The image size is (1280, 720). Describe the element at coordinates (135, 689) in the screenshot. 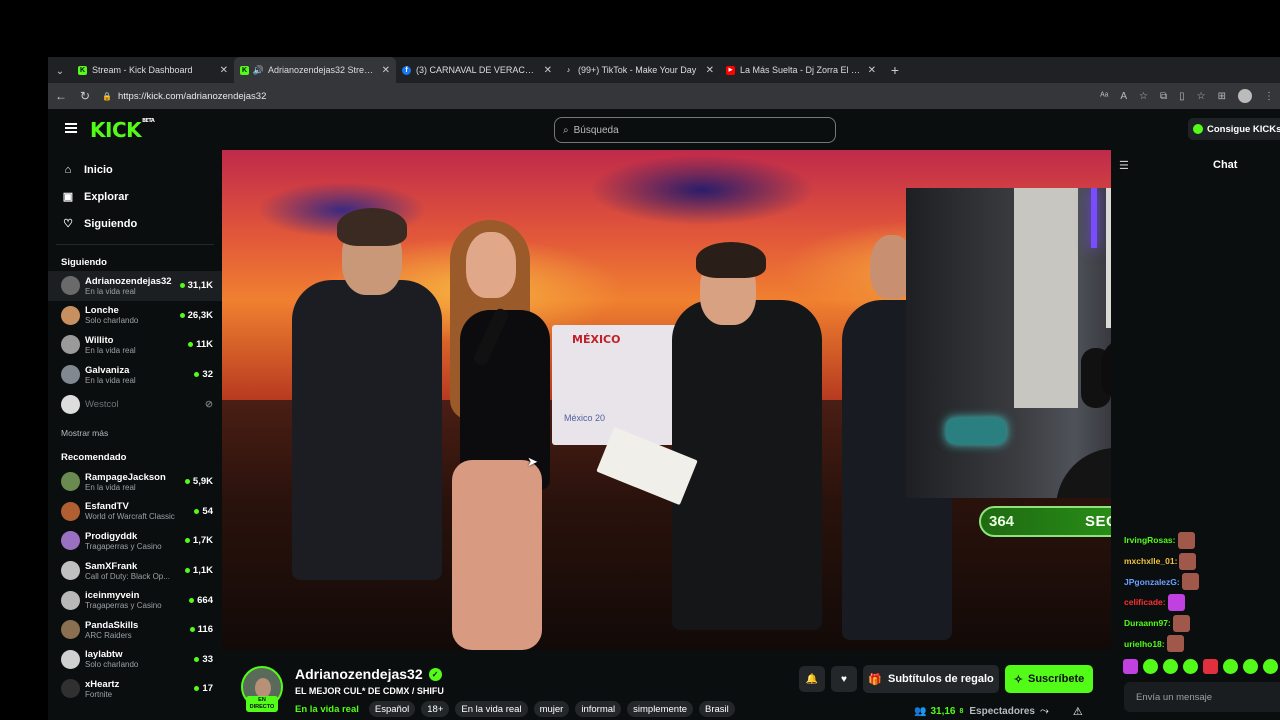

I see `sidebar-channel-xheartz: xHeartz Fortnite 17` at that location.